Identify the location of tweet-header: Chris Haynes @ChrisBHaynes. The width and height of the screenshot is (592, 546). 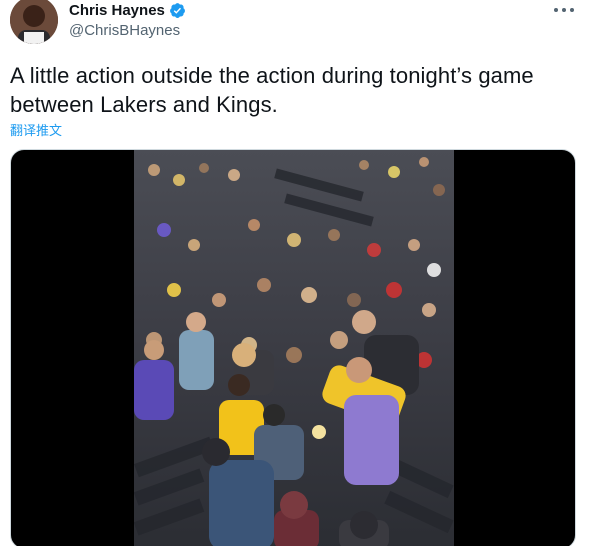
(296, 24).